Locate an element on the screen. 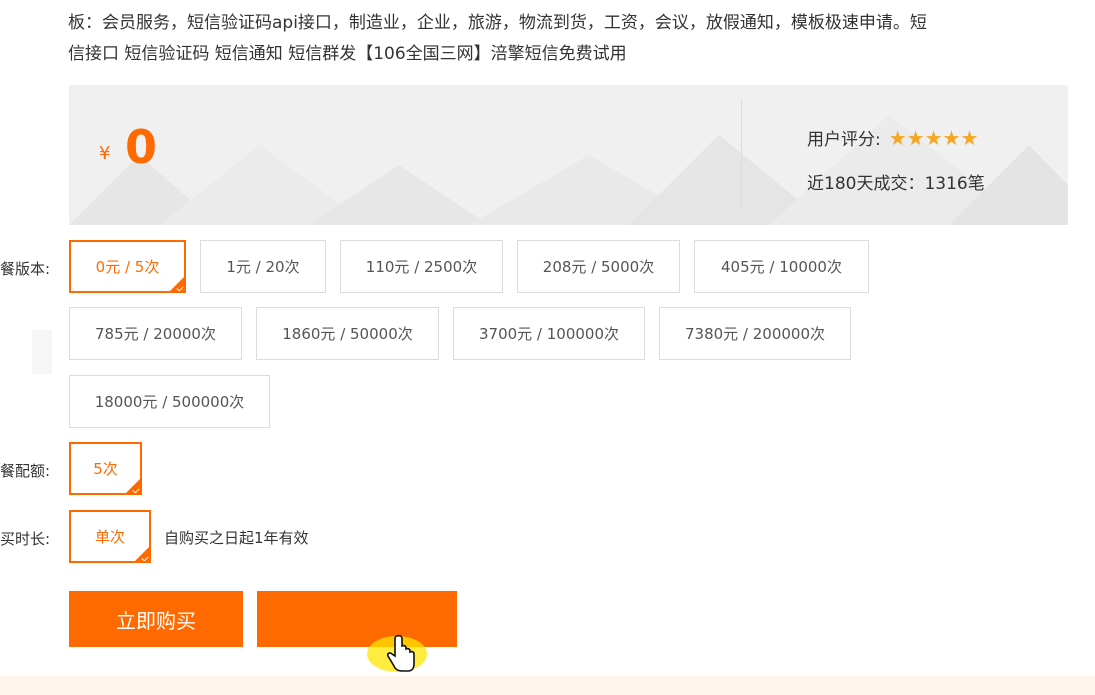 This screenshot has height=695, width=1095. package-option-1: 1元 / 20次 is located at coordinates (263, 266).